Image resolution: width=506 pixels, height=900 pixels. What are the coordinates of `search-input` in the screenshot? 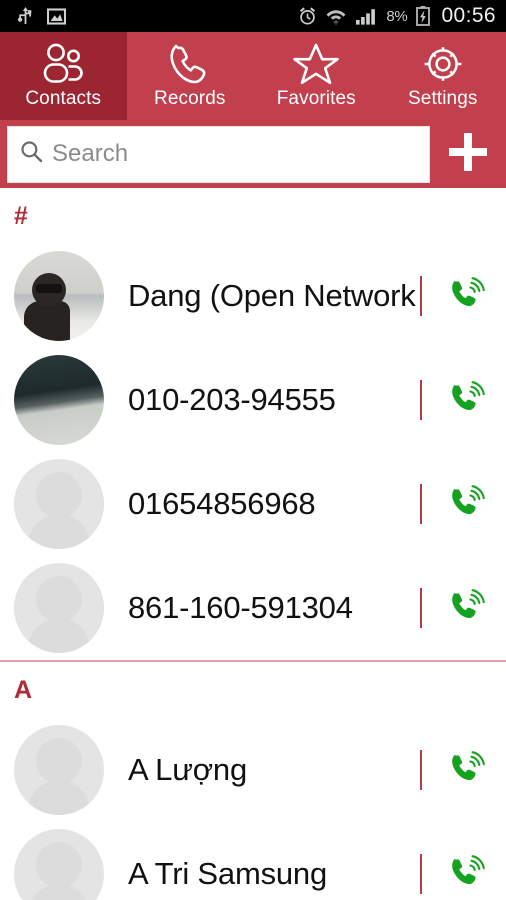 It's located at (234, 154).